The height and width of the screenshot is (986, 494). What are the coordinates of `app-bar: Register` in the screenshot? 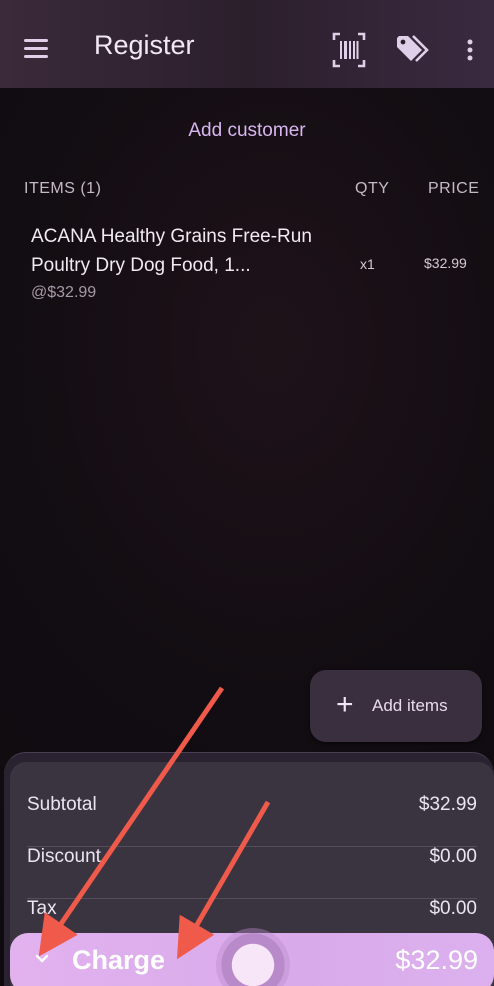 It's located at (247, 44).